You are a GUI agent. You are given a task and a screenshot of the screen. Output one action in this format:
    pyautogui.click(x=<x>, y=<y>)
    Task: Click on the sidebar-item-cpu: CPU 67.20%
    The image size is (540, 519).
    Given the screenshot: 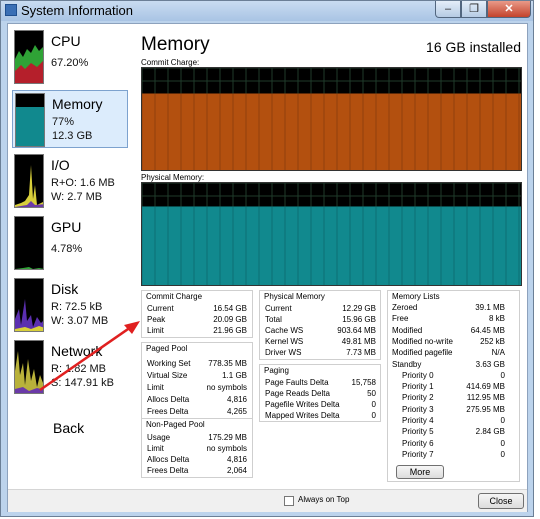 What is the action you would take?
    pyautogui.click(x=70, y=57)
    